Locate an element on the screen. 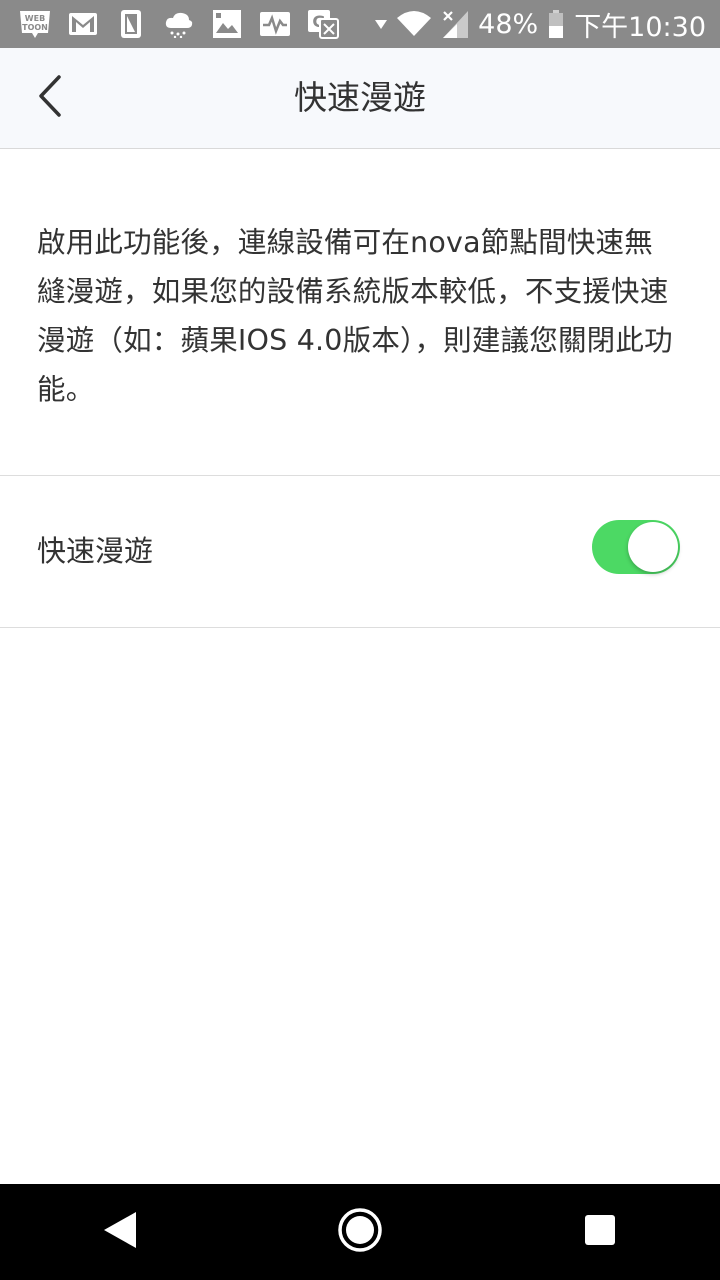 The image size is (720, 1280). data-arrow-icon is located at coordinates (381, 24).